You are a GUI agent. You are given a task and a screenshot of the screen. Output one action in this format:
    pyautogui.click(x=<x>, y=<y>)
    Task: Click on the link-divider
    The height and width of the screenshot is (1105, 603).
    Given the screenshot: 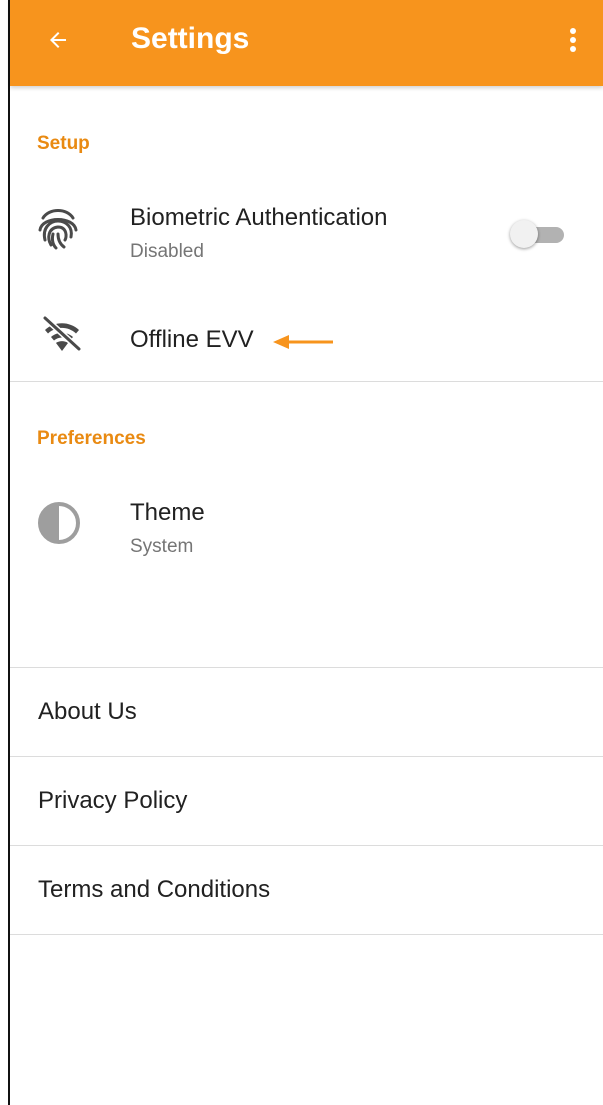 What is the action you would take?
    pyautogui.click(x=306, y=934)
    